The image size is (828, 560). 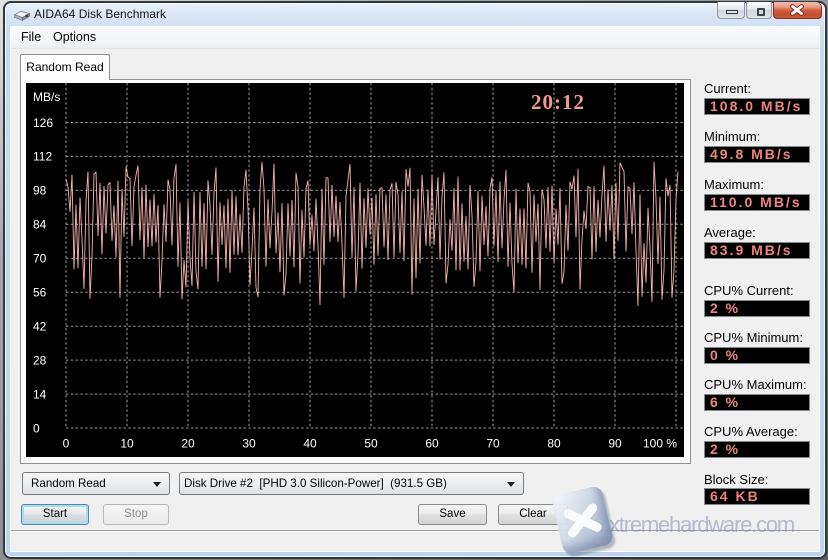 What do you see at coordinates (188, 444) in the screenshot?
I see `svg-text: 20` at bounding box center [188, 444].